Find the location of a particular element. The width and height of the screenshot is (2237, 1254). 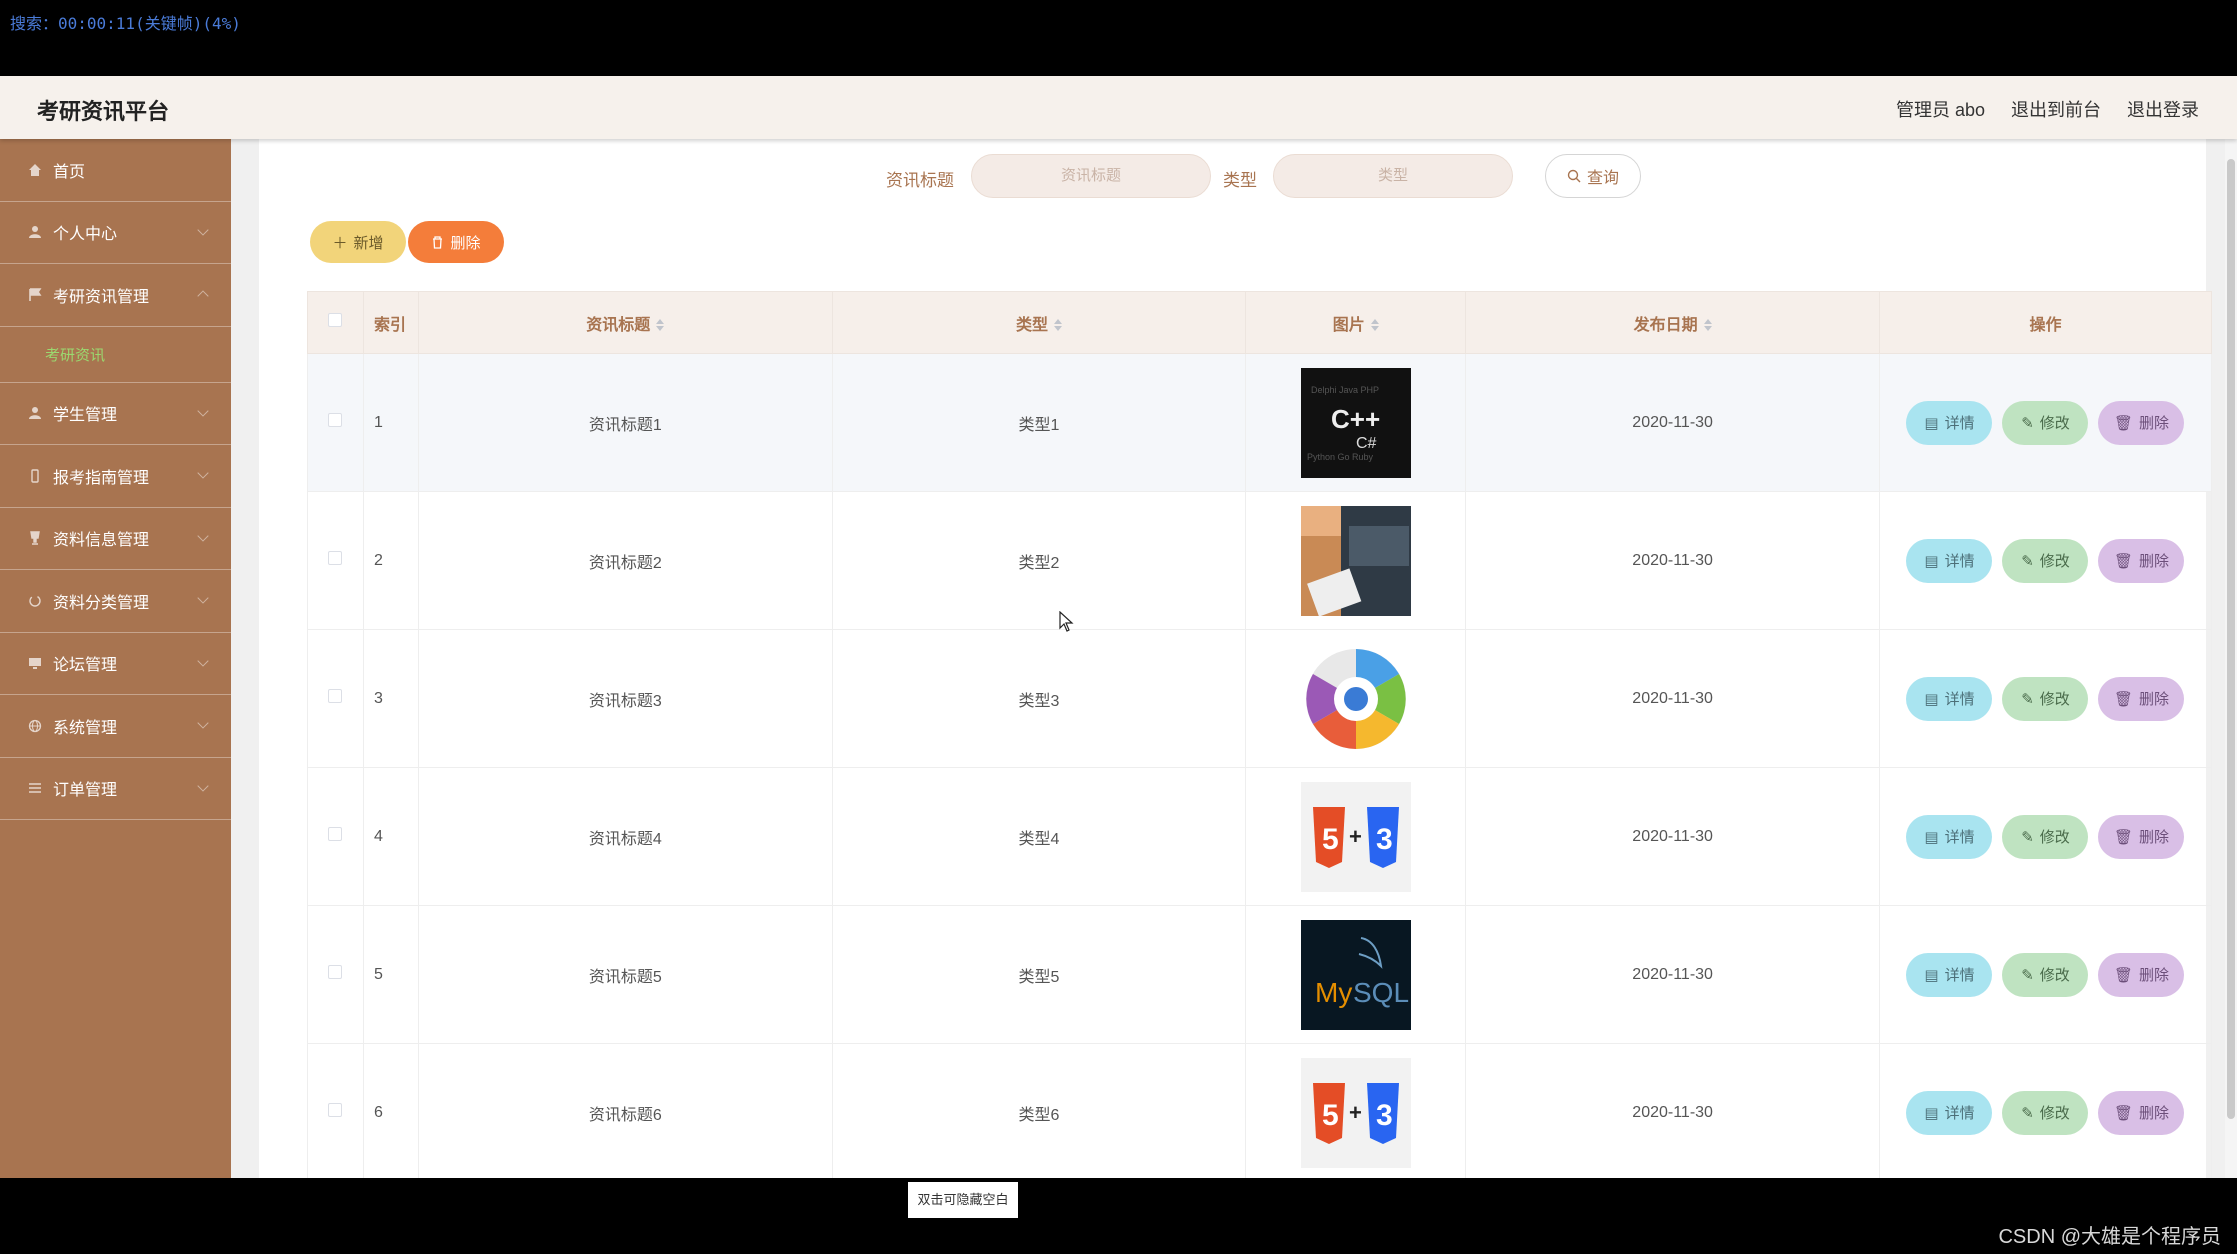

detail-label: 详情 is located at coordinates (1959, 837).